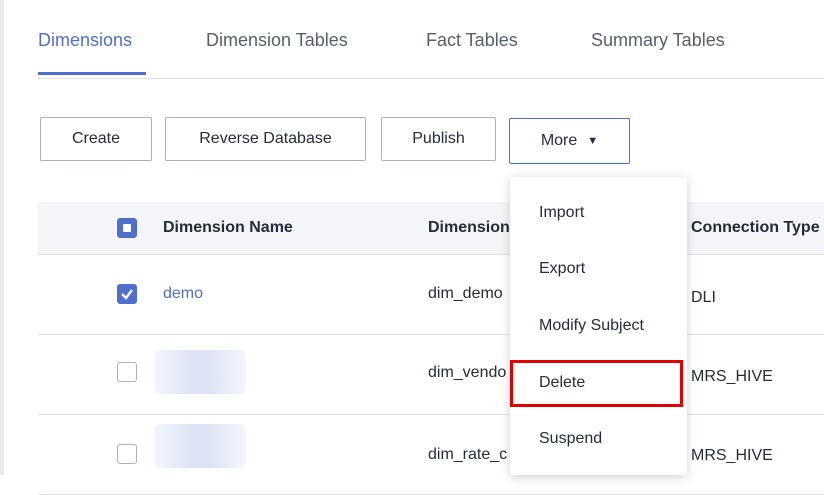 The image size is (824, 495). Describe the element at coordinates (228, 228) in the screenshot. I see `column-header-dimension-name: Dimension Name` at that location.